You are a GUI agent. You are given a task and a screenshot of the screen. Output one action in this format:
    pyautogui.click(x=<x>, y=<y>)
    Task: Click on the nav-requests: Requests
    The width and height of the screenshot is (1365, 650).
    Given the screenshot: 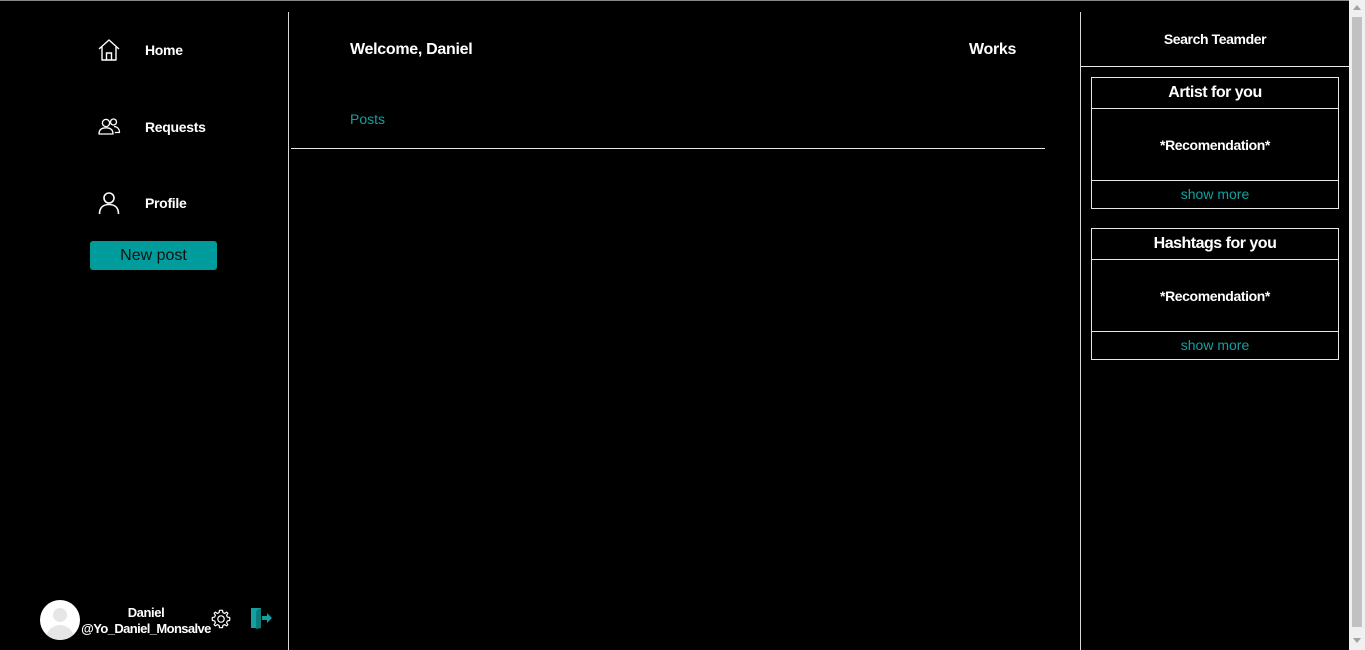 What is the action you would take?
    pyautogui.click(x=151, y=127)
    